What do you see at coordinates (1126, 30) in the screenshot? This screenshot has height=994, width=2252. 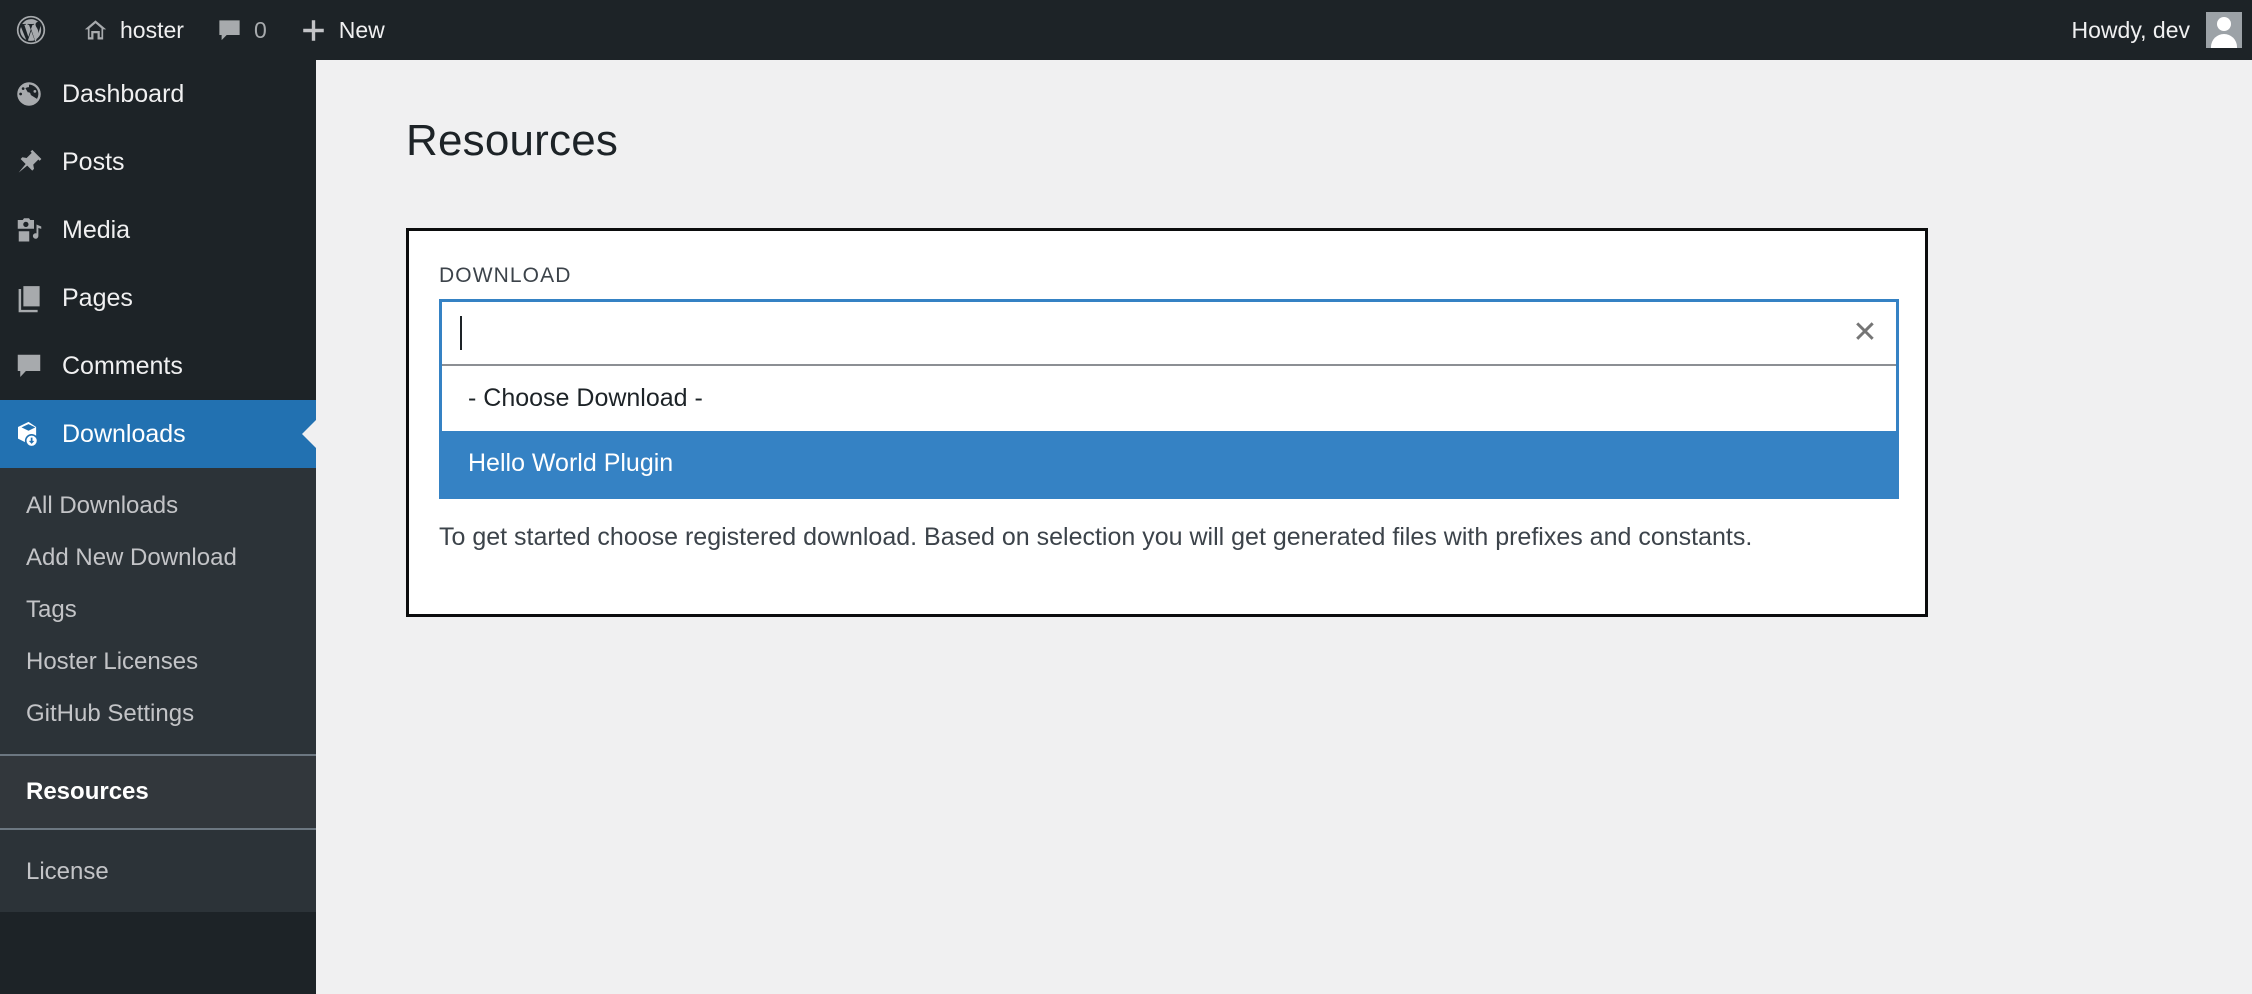 I see `admin-bar: hoster 0 New Howdy, dev` at bounding box center [1126, 30].